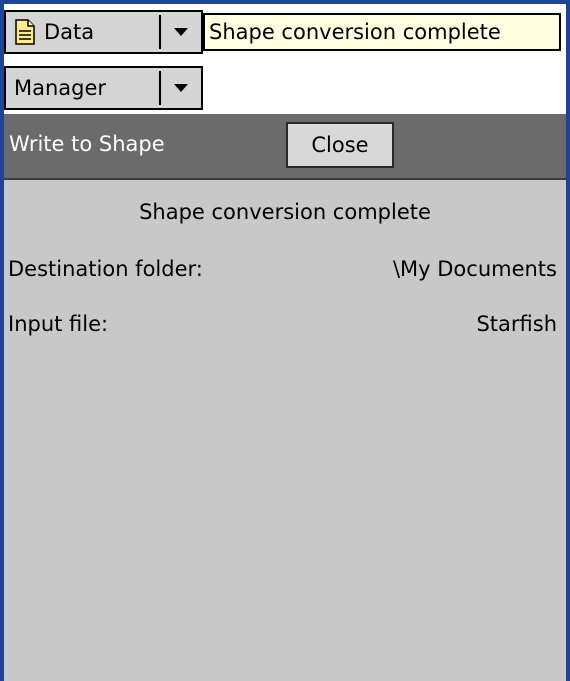  What do you see at coordinates (25, 32) in the screenshot?
I see `document-icon` at bounding box center [25, 32].